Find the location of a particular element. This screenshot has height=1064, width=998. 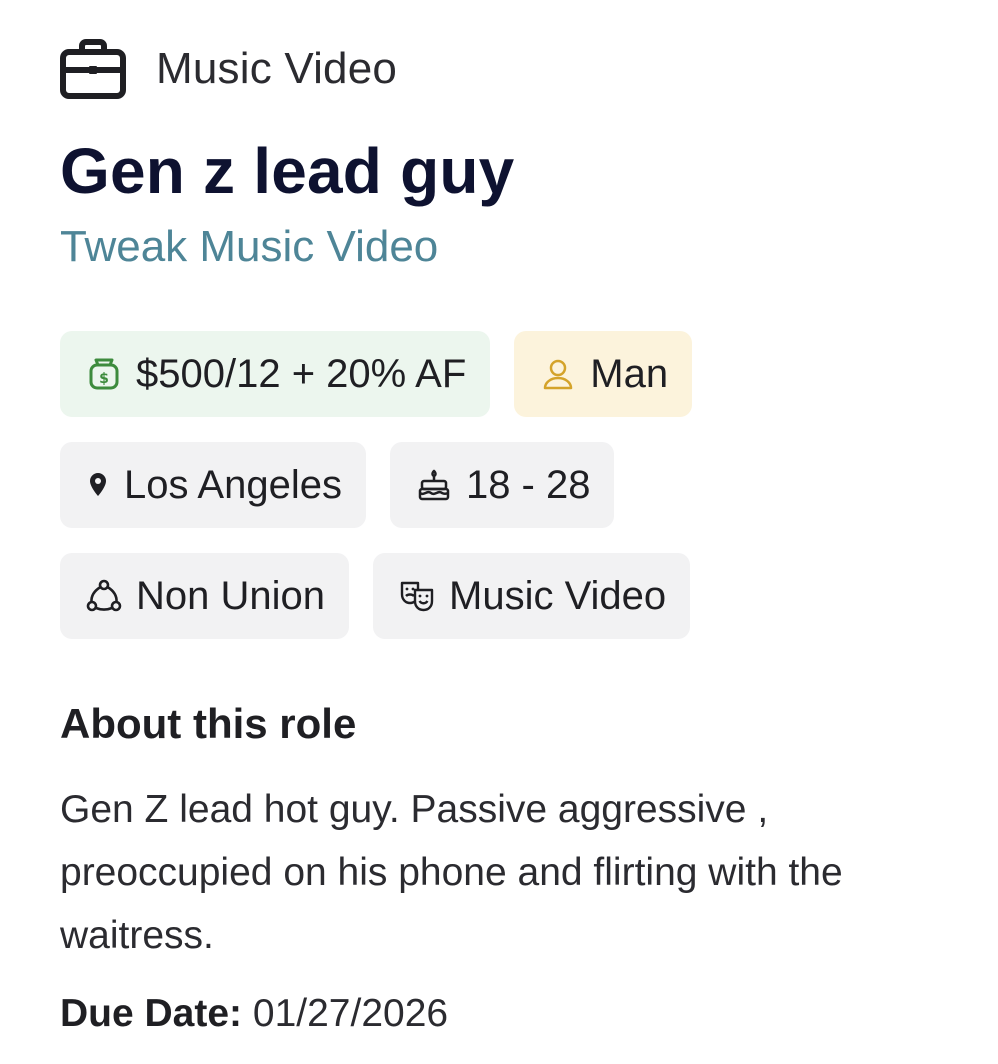

project-type-tag: Music Video is located at coordinates (532, 596).